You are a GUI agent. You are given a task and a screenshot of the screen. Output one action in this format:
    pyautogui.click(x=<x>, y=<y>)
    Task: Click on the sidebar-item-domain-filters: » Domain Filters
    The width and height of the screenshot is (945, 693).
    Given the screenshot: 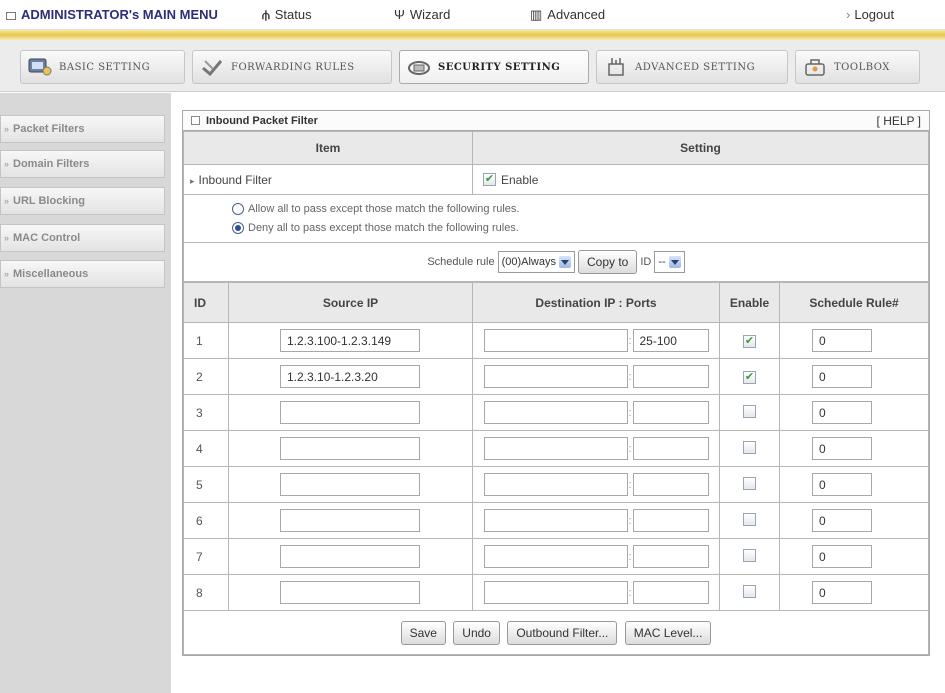 What is the action you would take?
    pyautogui.click(x=82, y=164)
    